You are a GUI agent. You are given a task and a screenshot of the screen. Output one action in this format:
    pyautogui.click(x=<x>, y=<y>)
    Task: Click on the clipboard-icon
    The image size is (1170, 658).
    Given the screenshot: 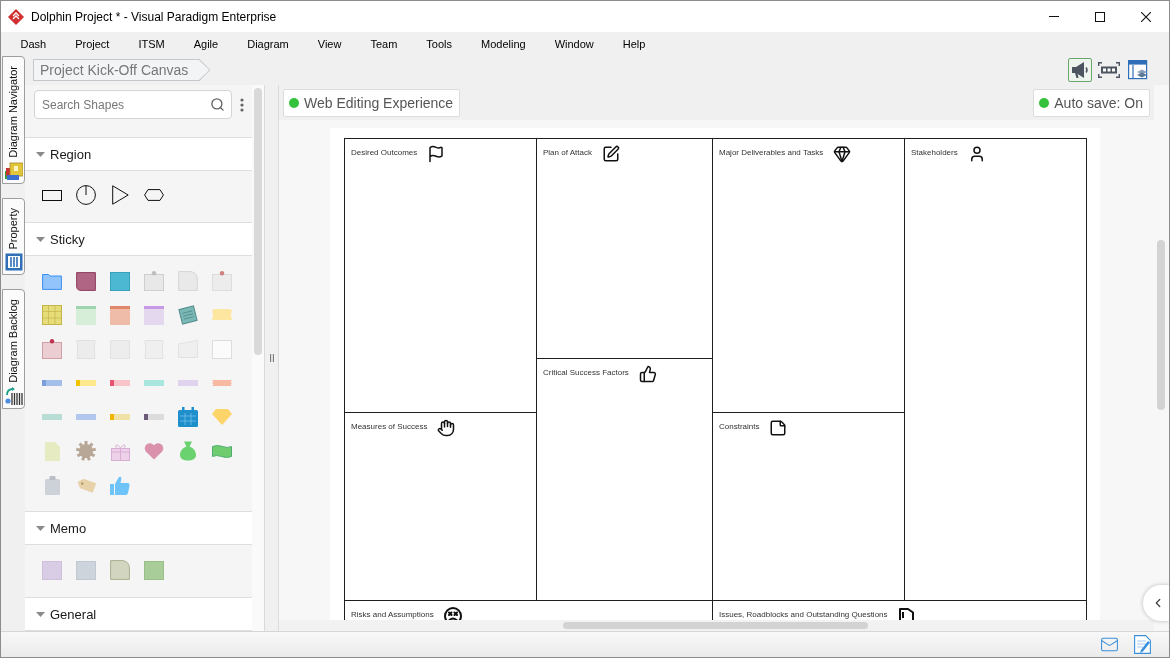 What is the action you would take?
    pyautogui.click(x=52, y=485)
    